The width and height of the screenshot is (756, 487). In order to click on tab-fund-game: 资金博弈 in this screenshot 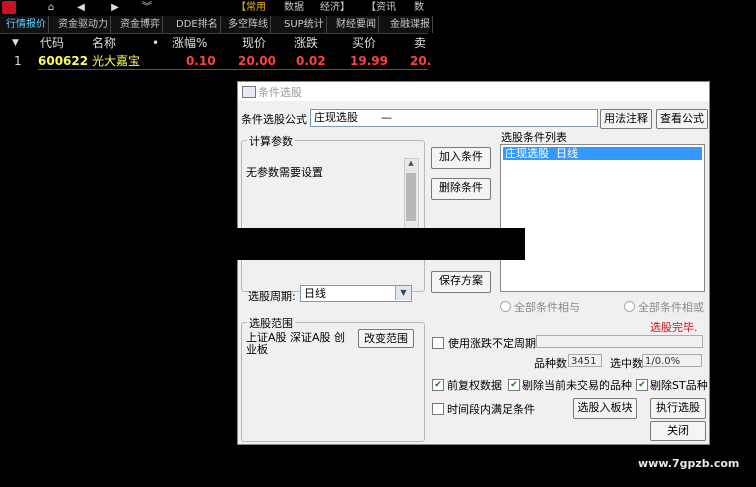, I will do `click(140, 24)`.